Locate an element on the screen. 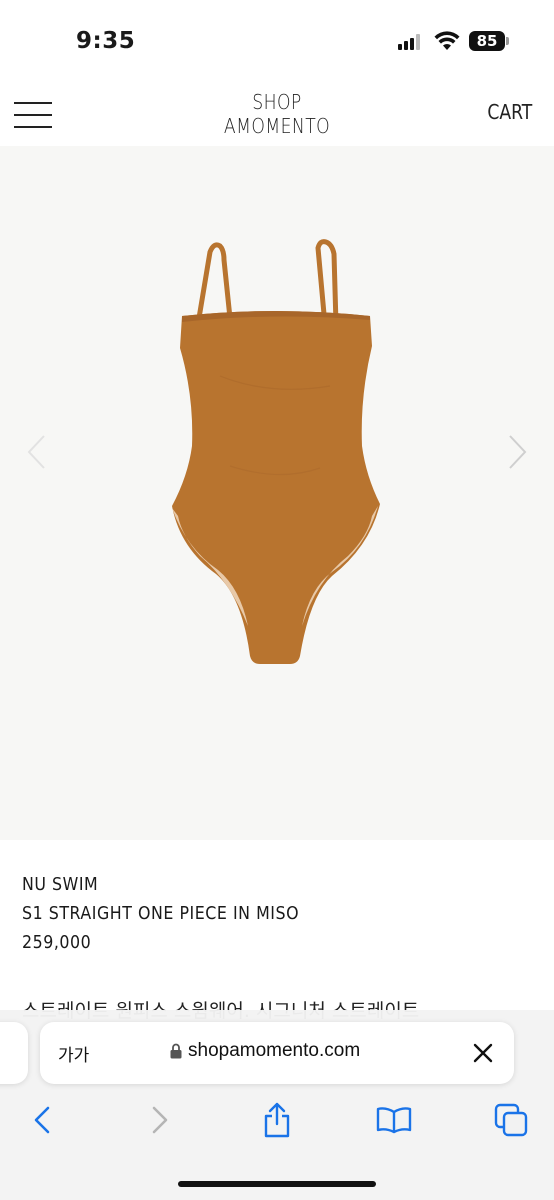 This screenshot has height=1200, width=554. status-time: 9:35 is located at coordinates (106, 41).